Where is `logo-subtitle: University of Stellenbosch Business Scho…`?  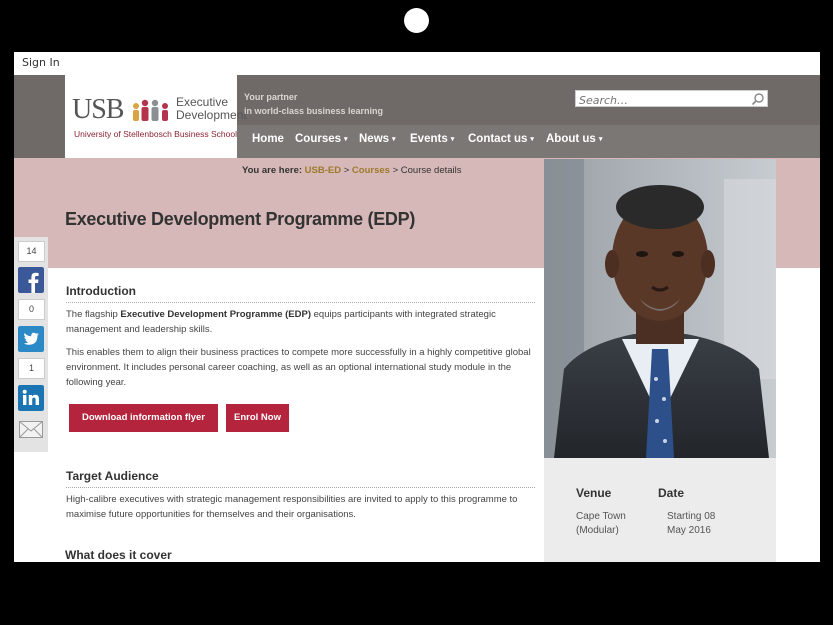 logo-subtitle: University of Stellenbosch Business Scho… is located at coordinates (155, 134).